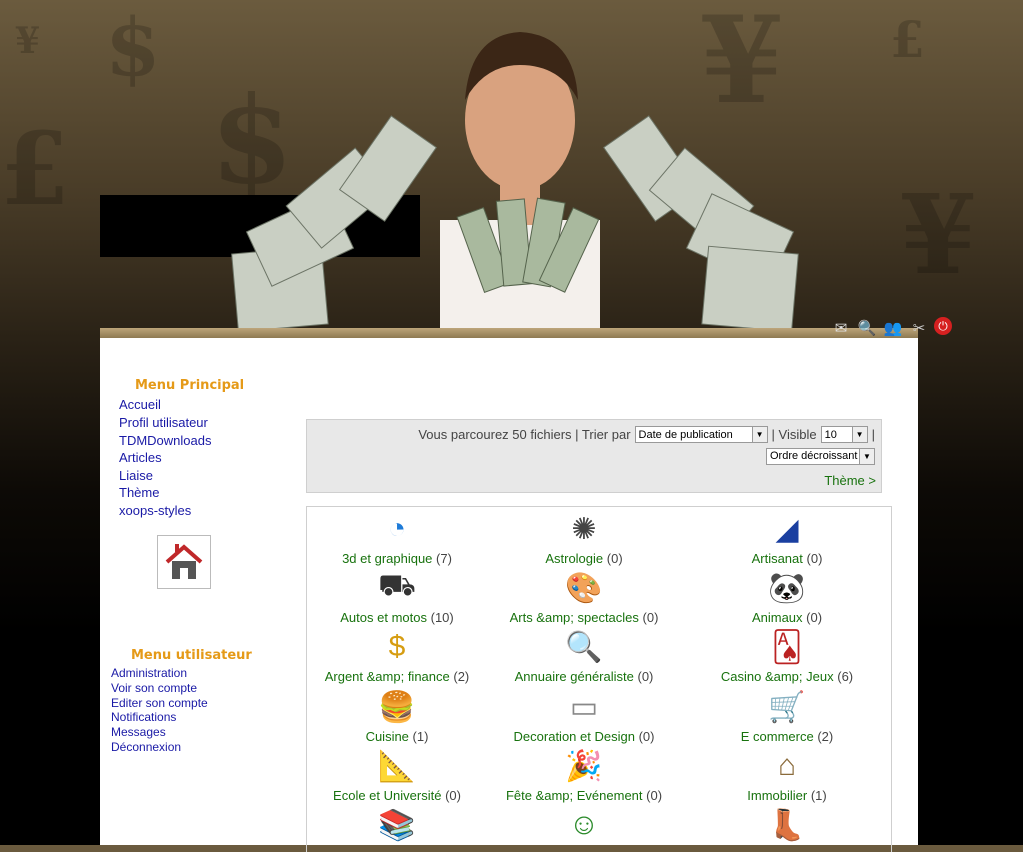  Describe the element at coordinates (777, 736) in the screenshot. I see `category-label: E commerce` at that location.